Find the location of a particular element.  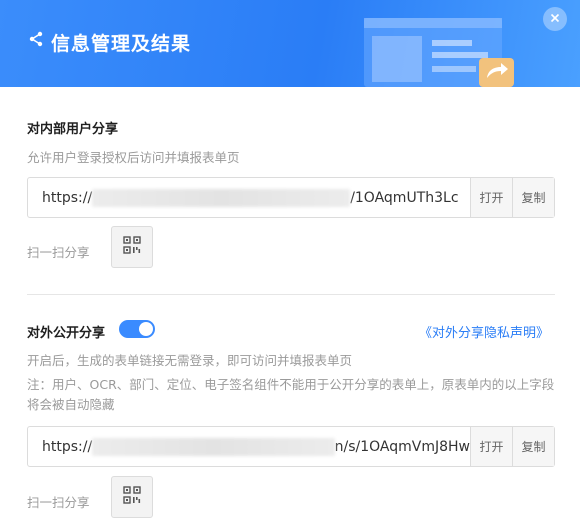

public-link-url: https:// n/s/1OAqmVmJ8Hw is located at coordinates (249, 446).